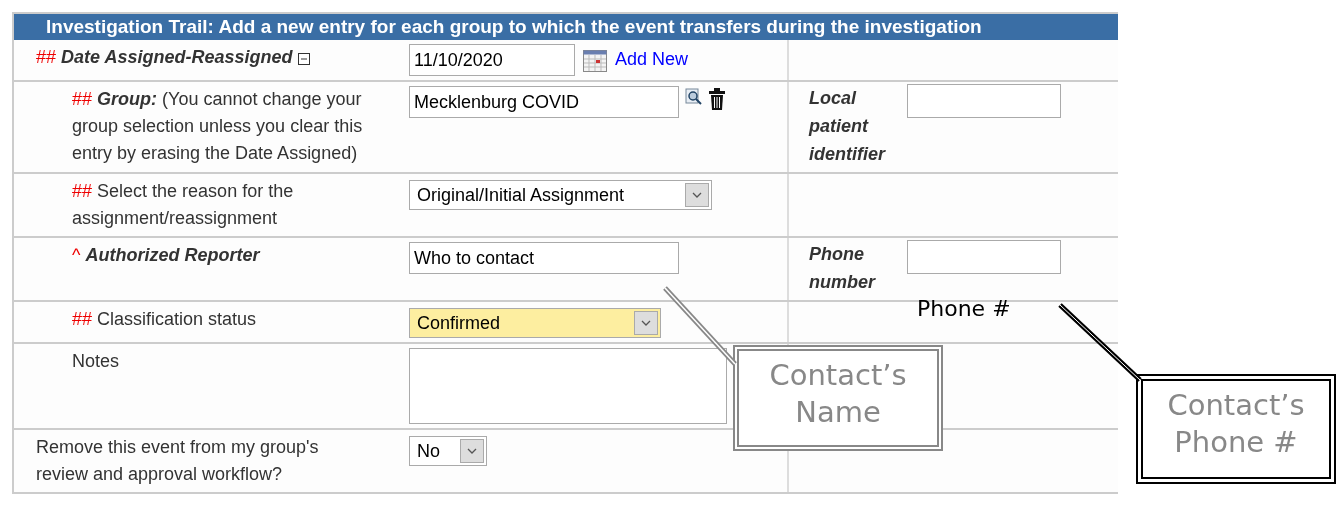  I want to click on field-label: ## Classification status, so click(164, 319).